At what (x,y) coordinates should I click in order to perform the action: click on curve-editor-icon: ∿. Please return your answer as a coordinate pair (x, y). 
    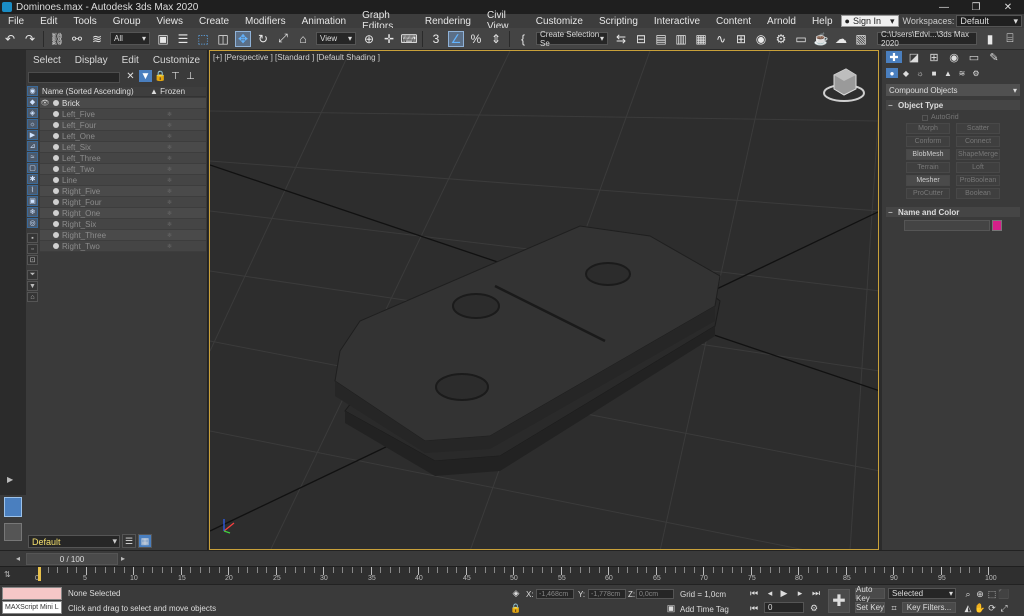
    Looking at the image, I should click on (721, 39).